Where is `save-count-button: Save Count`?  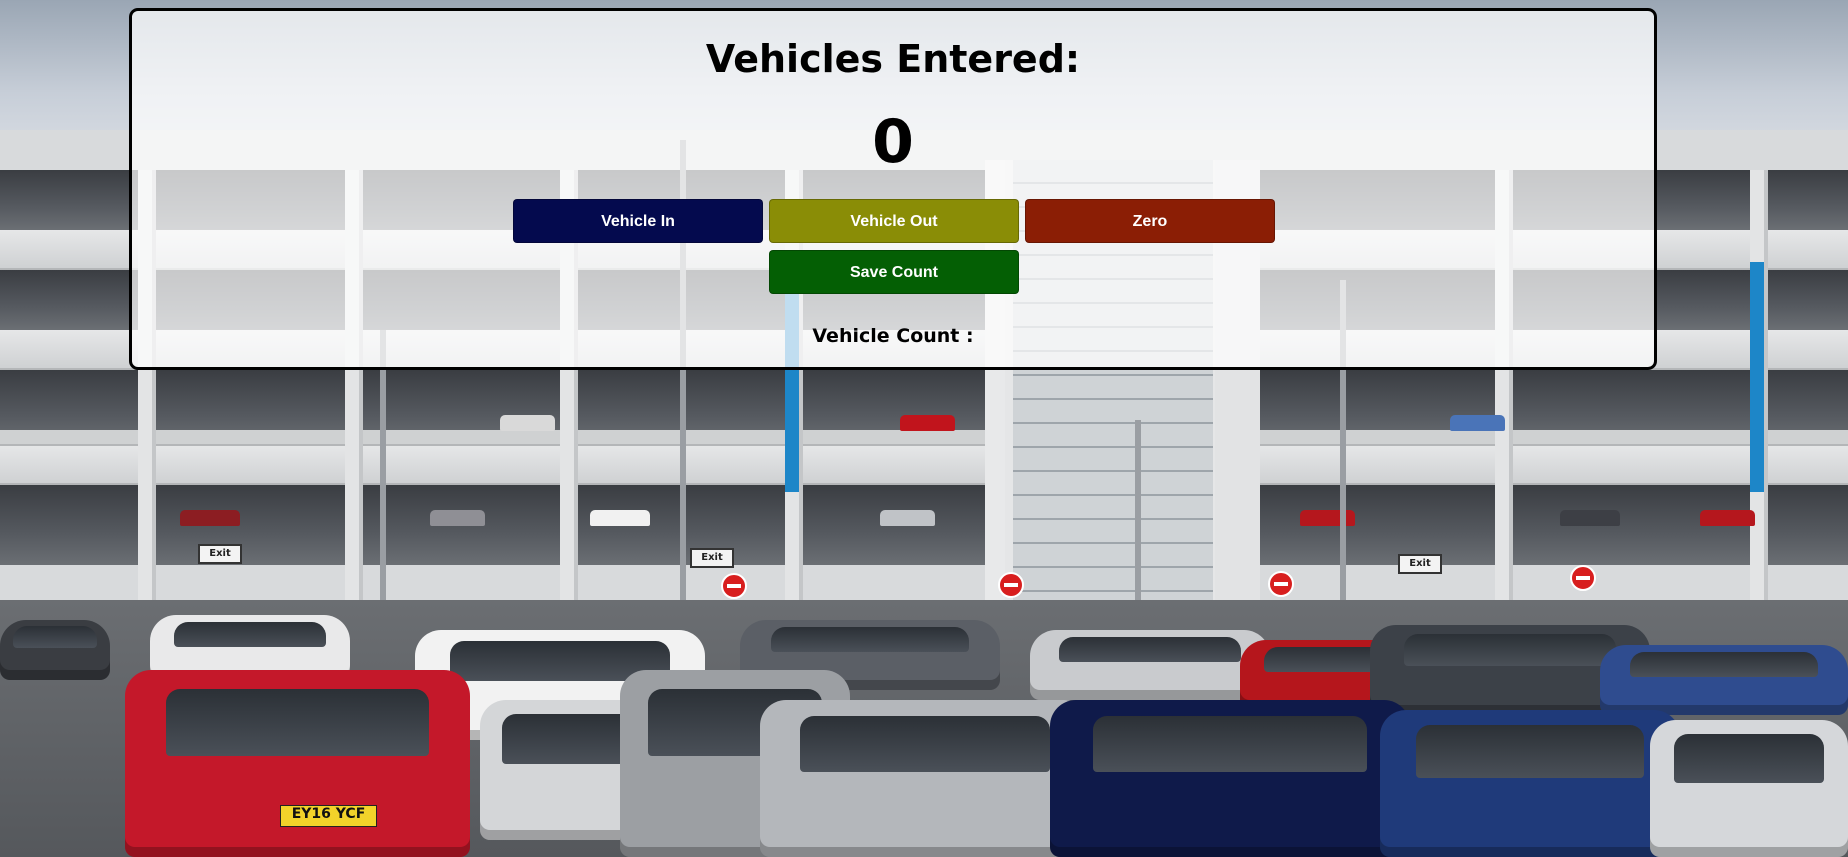
save-count-button: Save Count is located at coordinates (894, 272).